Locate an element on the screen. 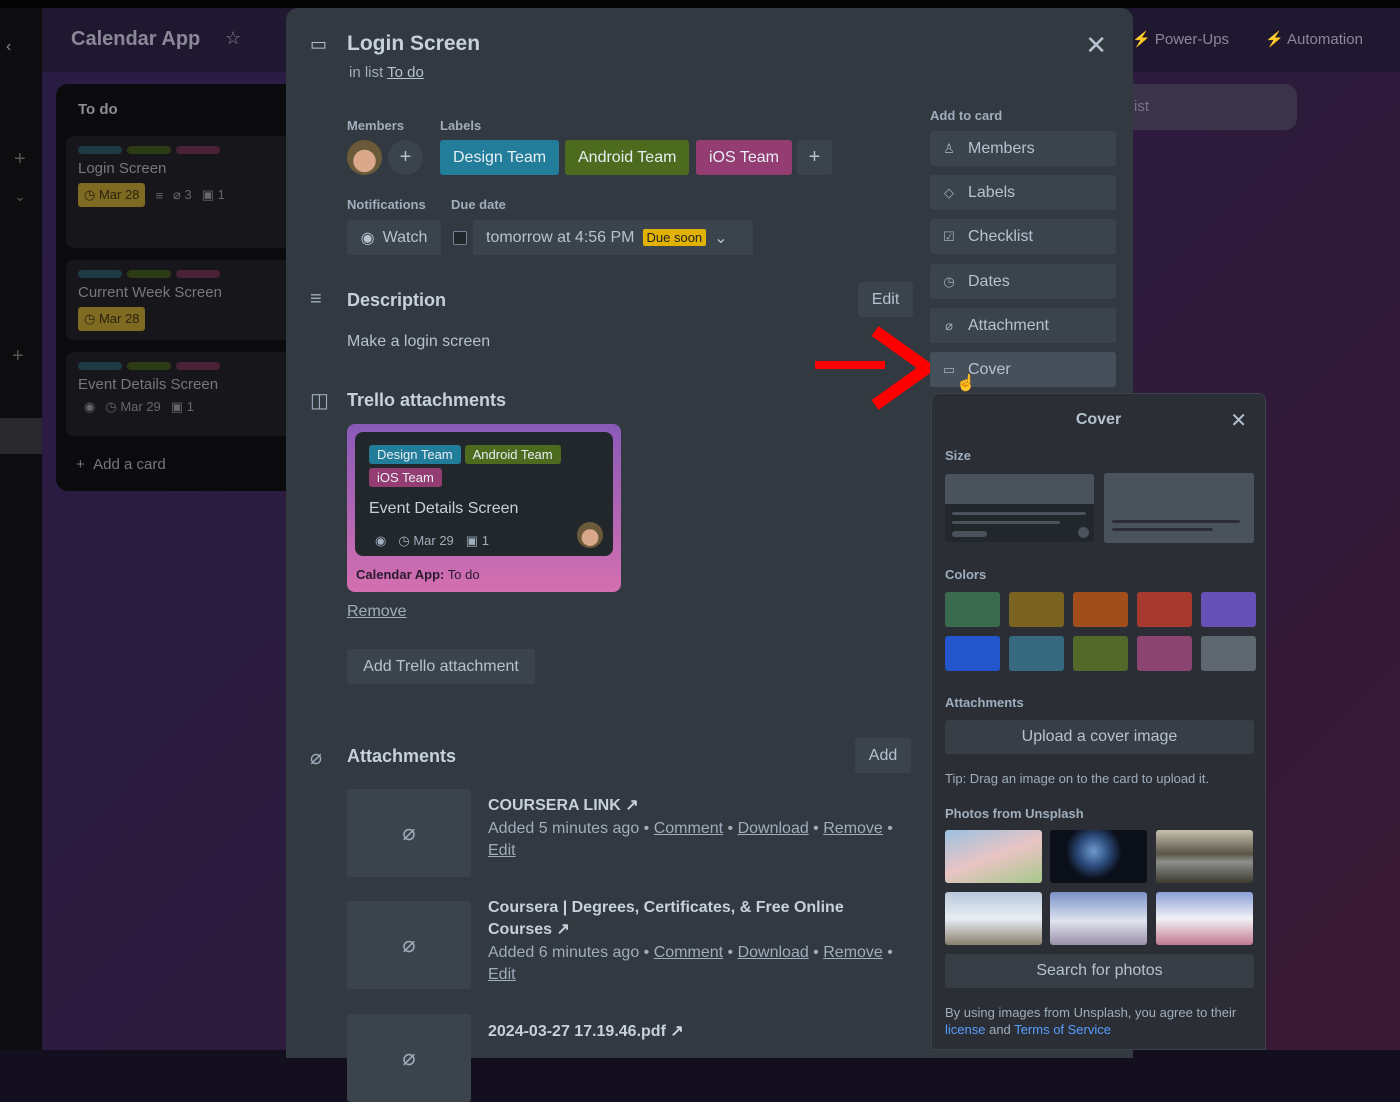 The width and height of the screenshot is (1400, 1102). unsplash-photo-flower is located at coordinates (993, 856).